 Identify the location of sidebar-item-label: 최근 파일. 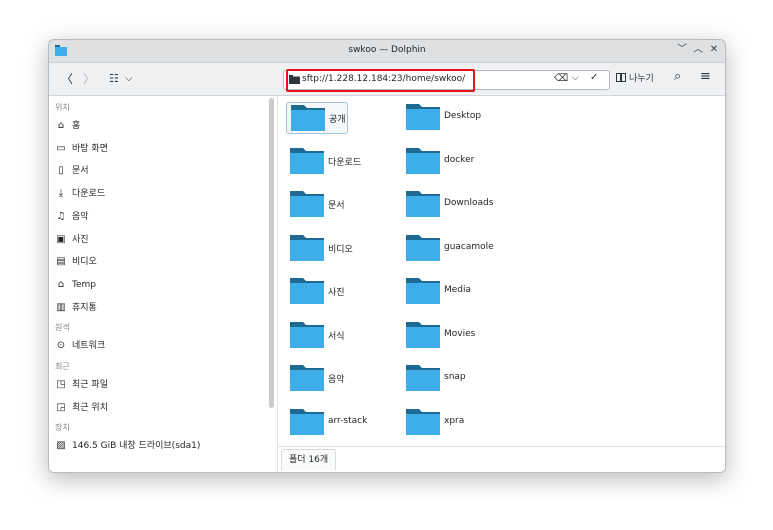
(90, 385).